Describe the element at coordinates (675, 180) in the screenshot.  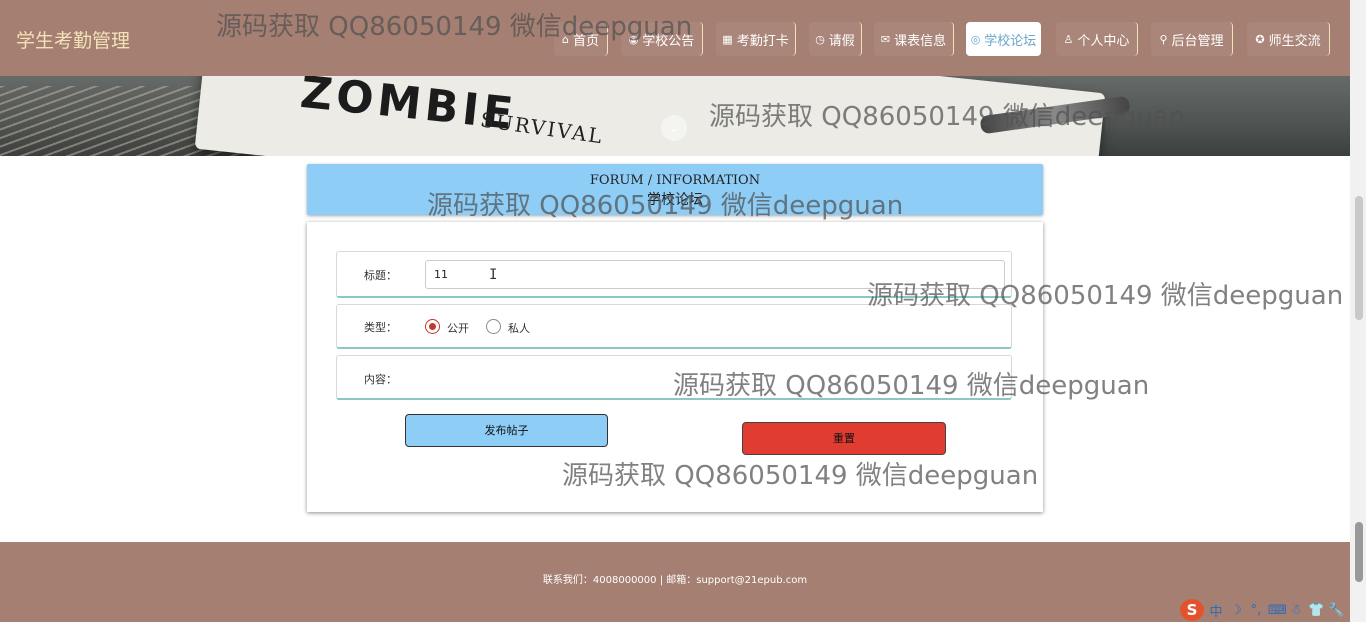
I see `forum-title-en: FORUM / INFORMATION` at that location.